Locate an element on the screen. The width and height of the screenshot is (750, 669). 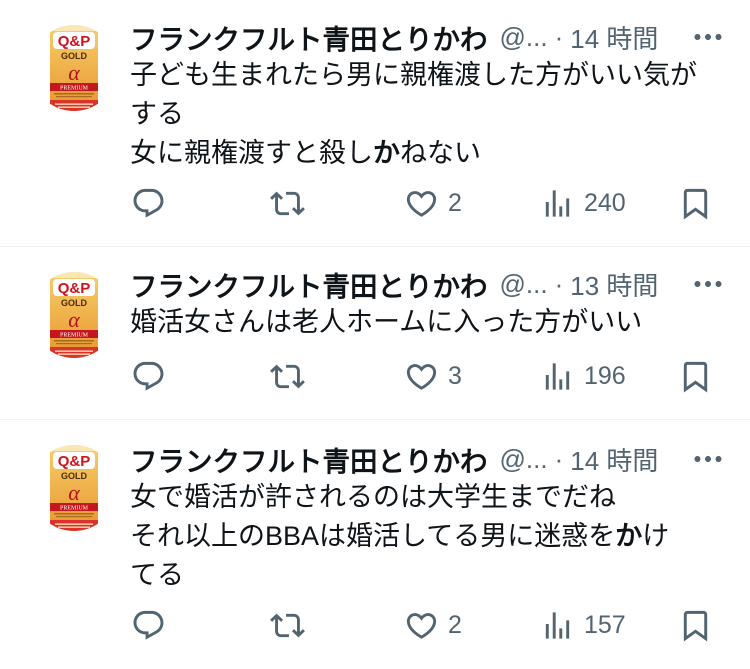
tweet-text-line: 女で婚活が許されるのは大学生までだね is located at coordinates (430, 497).